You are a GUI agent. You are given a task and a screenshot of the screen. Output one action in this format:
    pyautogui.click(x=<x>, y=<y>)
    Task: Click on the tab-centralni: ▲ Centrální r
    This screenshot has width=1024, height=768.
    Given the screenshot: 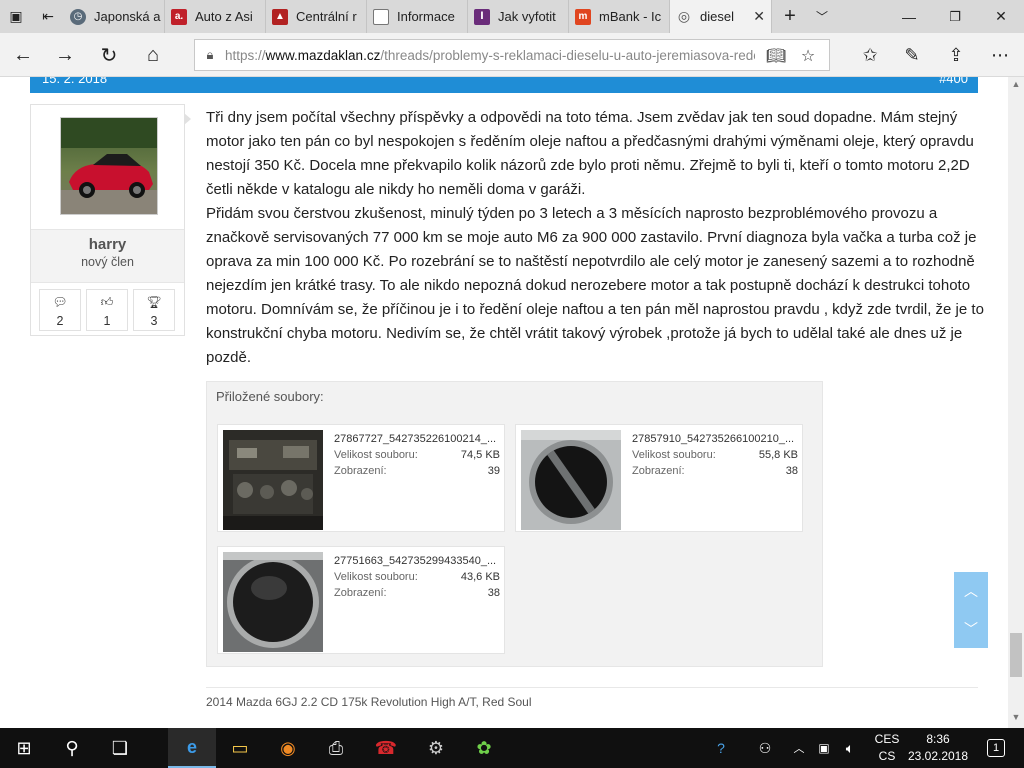 What is the action you would take?
    pyautogui.click(x=316, y=16)
    